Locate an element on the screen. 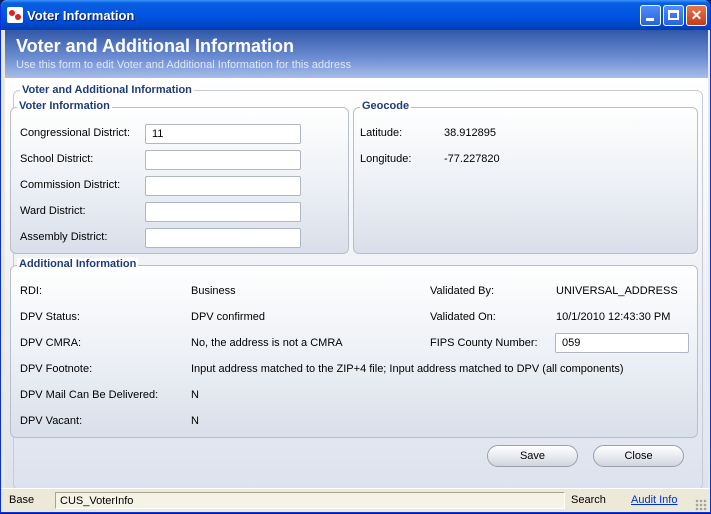 This screenshot has width=711, height=514. assembly-district-label: Assembly District: is located at coordinates (64, 237).